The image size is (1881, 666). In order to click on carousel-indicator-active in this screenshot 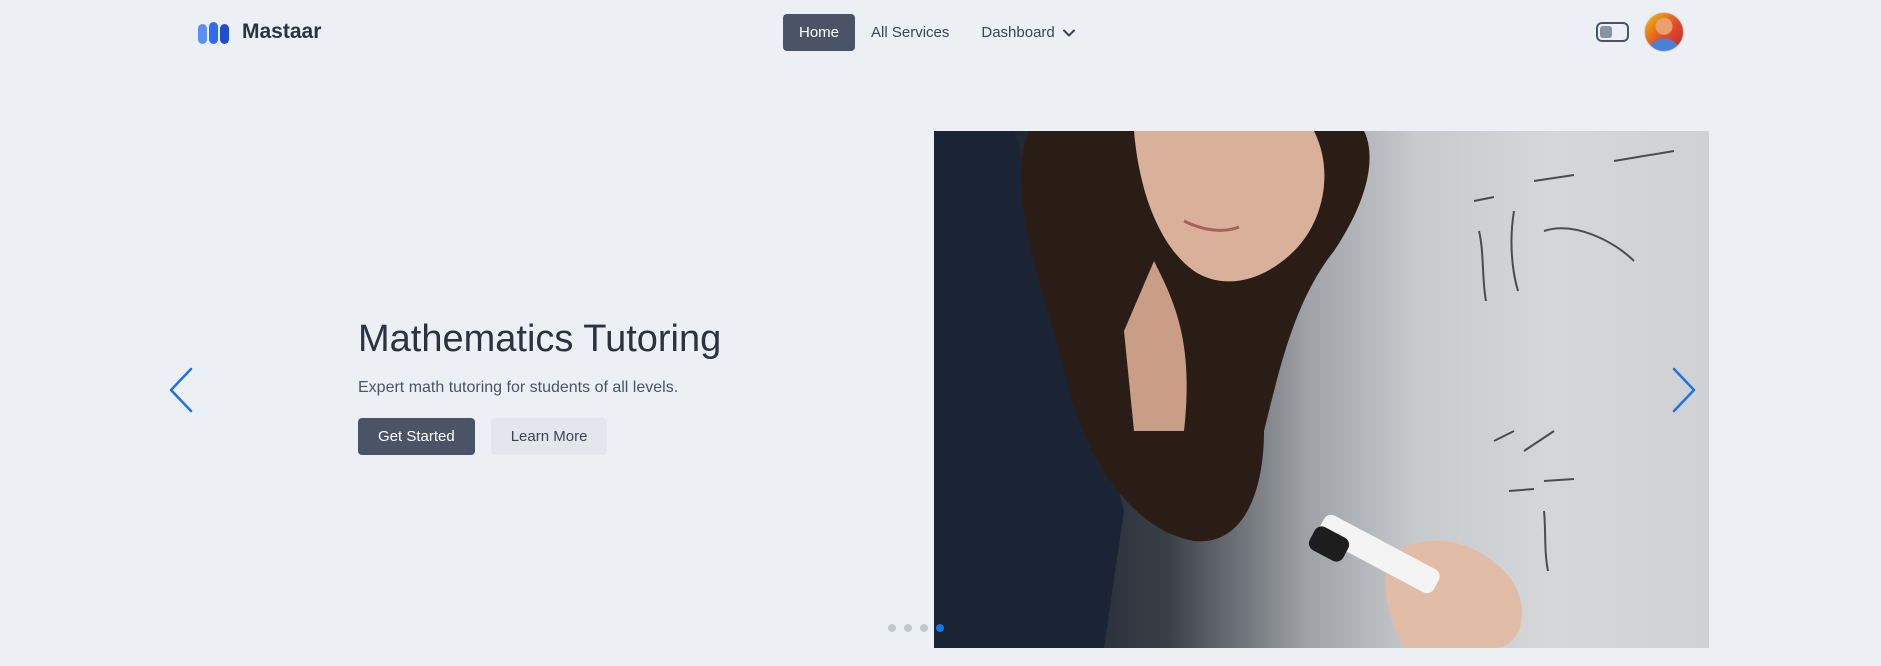, I will do `click(940, 628)`.